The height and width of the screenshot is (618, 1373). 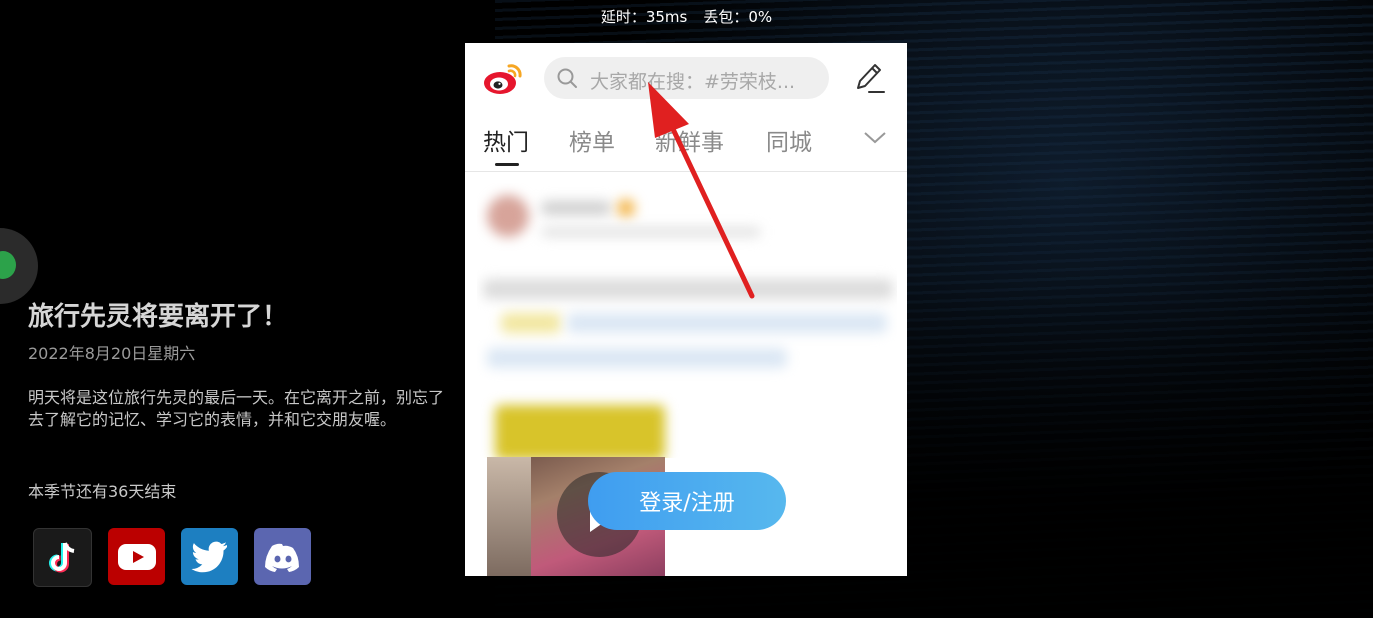 What do you see at coordinates (112, 353) in the screenshot?
I see `event-date: 2022年8月20日星期六` at bounding box center [112, 353].